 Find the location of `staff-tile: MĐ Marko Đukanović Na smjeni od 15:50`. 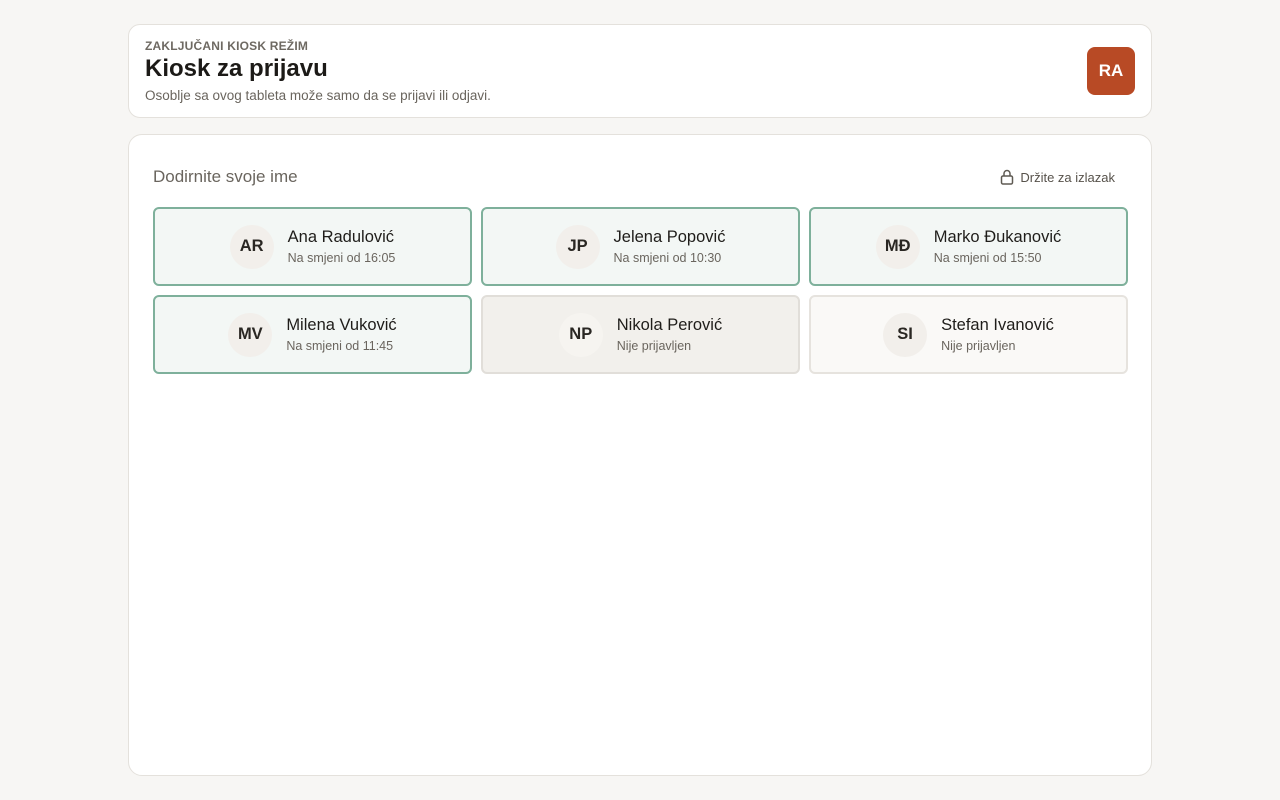

staff-tile: MĐ Marko Đukanović Na smjeni od 15:50 is located at coordinates (968, 246).